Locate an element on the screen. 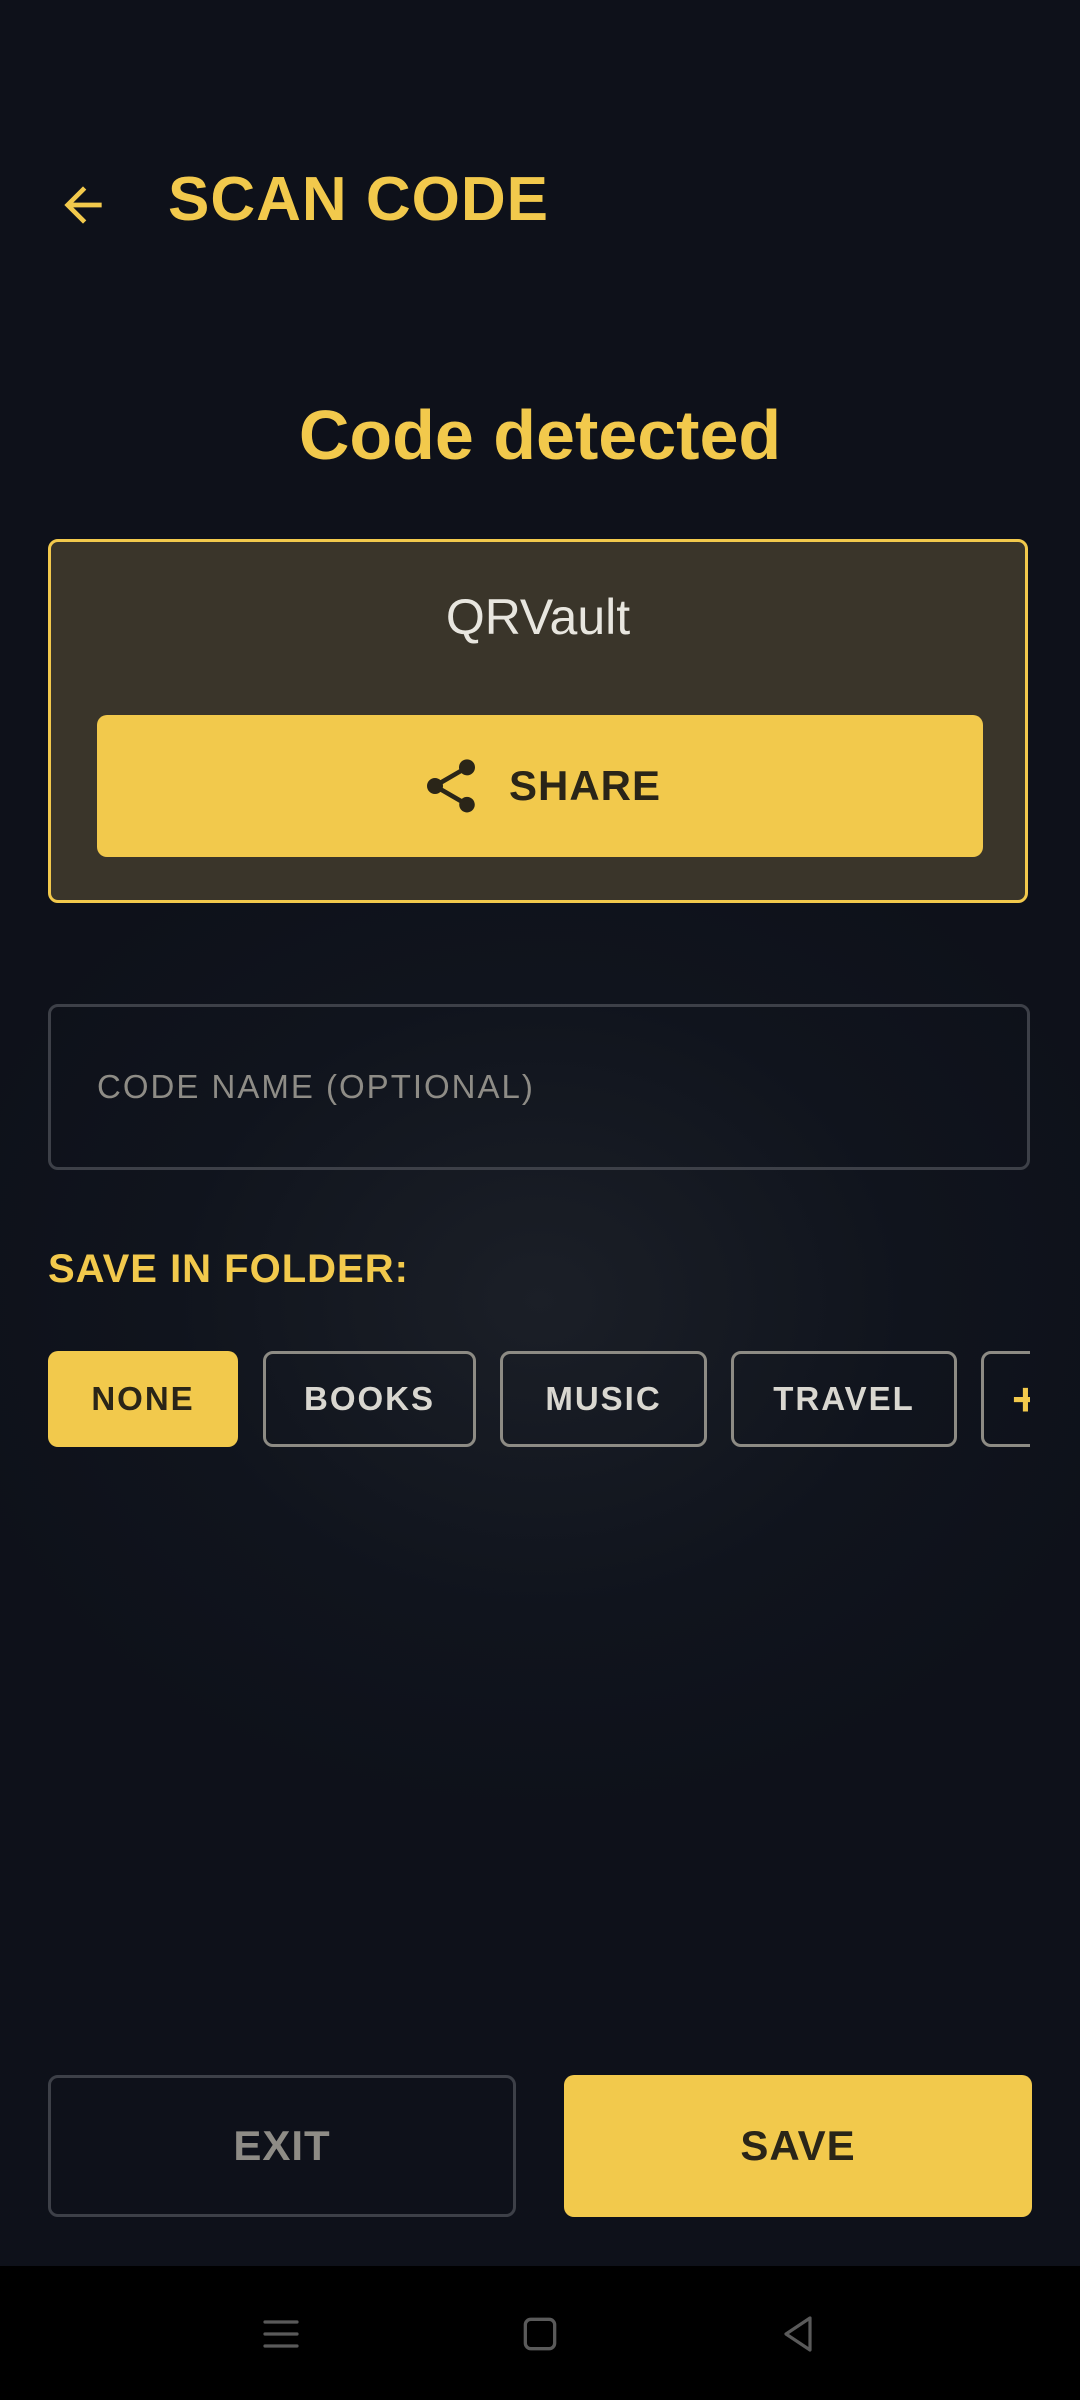  folder-chip-none: NONE is located at coordinates (143, 1399).